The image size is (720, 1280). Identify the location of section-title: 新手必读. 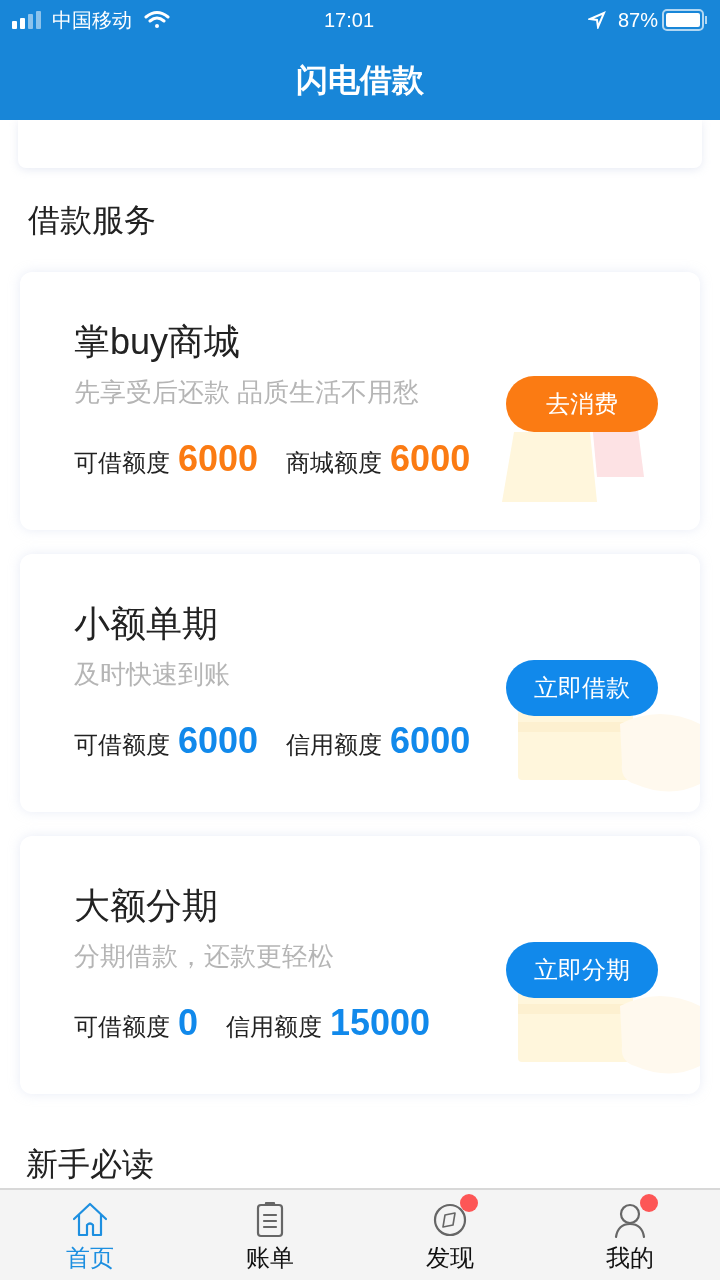
(90, 1164).